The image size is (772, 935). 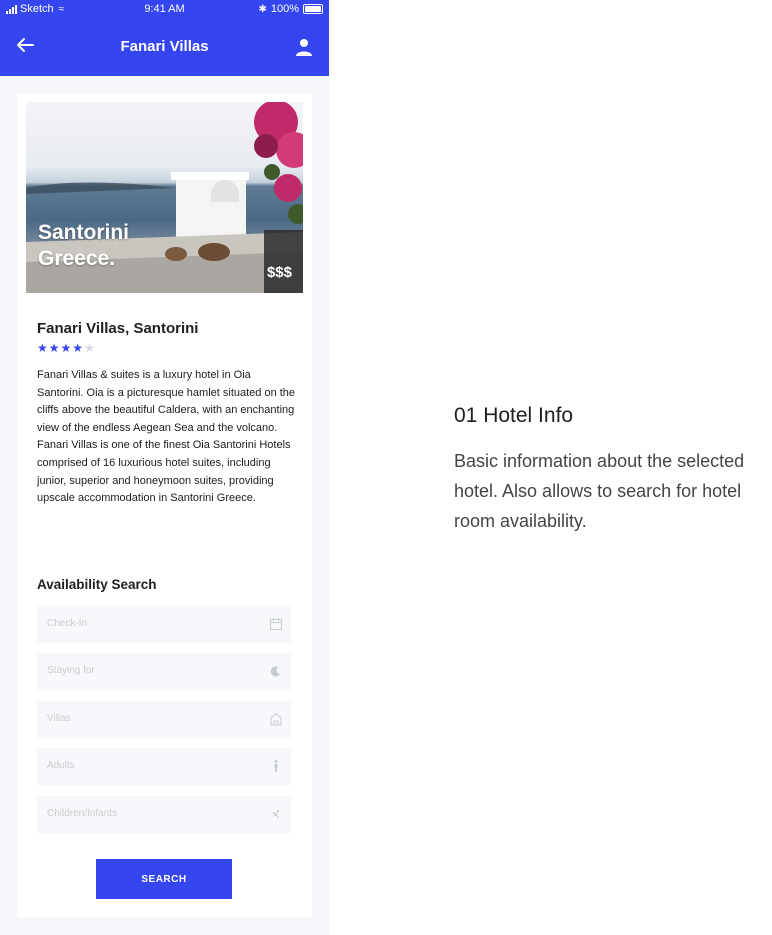 I want to click on status-right: ✱ 100%, so click(x=290, y=9).